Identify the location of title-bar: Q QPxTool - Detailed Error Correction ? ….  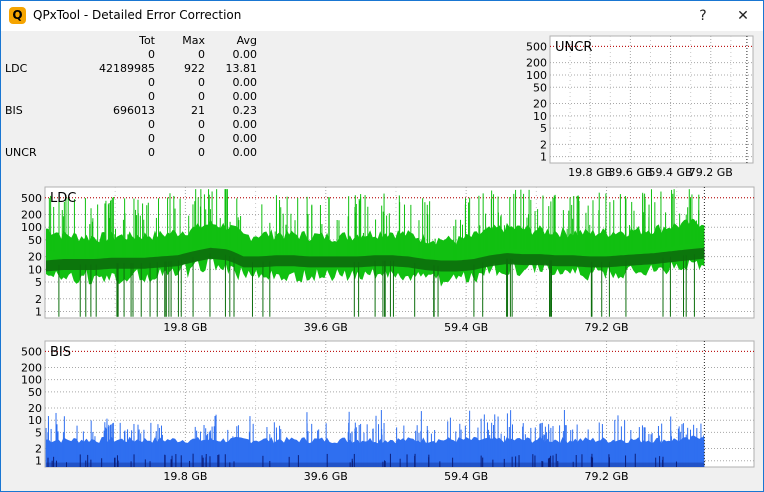
(382, 16).